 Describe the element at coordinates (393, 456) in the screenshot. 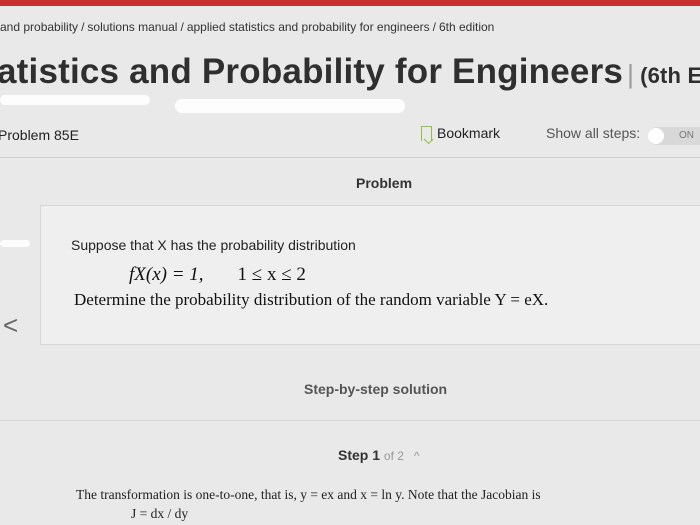

I see `step-count: of 2` at that location.